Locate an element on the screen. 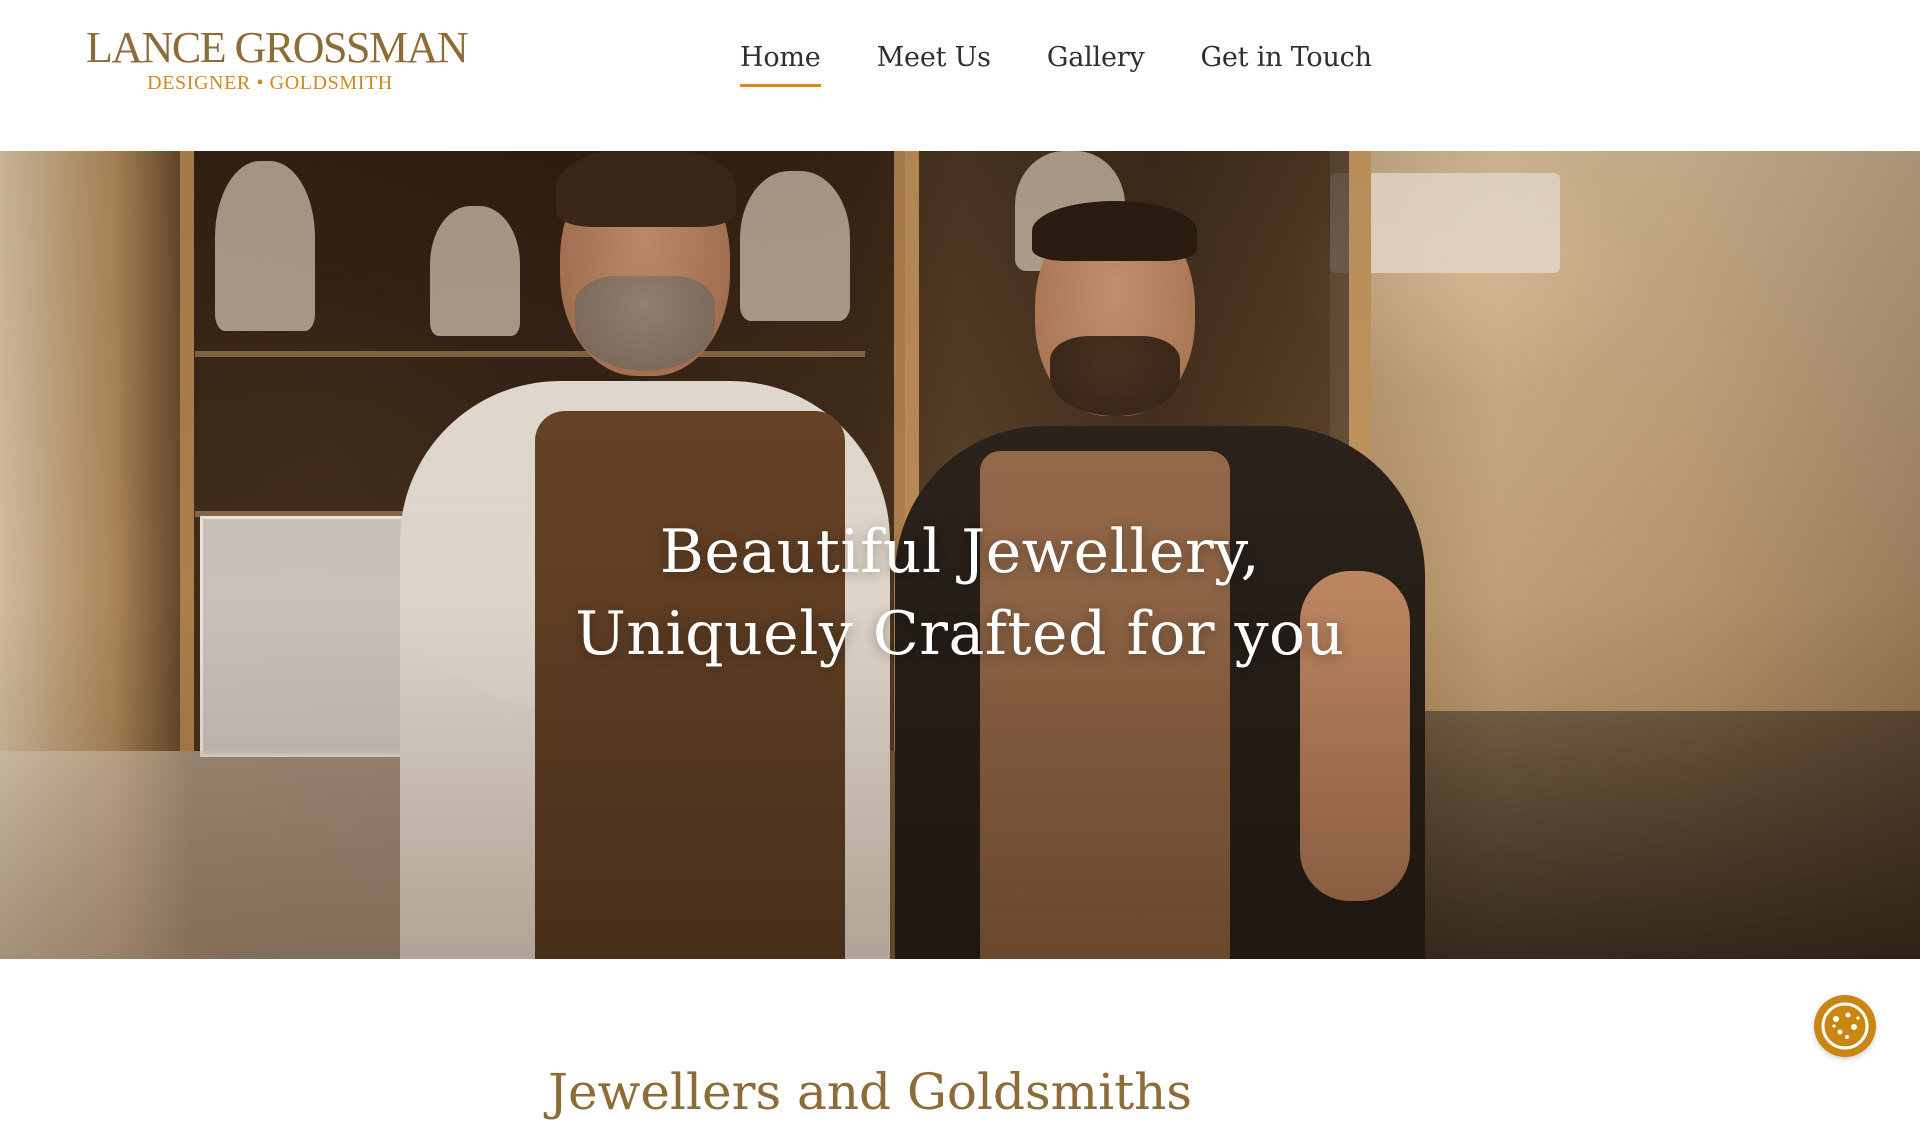 Image resolution: width=1920 pixels, height=1122 pixels. section-heading: Jewellers and Goldsmiths is located at coordinates (870, 1092).